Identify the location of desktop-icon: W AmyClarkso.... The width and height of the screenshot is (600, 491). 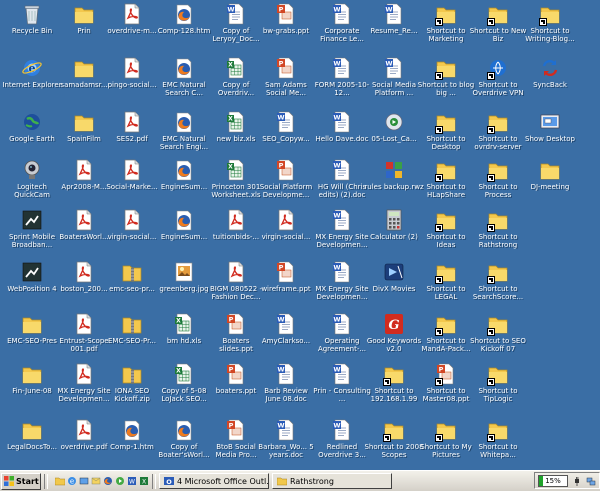
(286, 339).